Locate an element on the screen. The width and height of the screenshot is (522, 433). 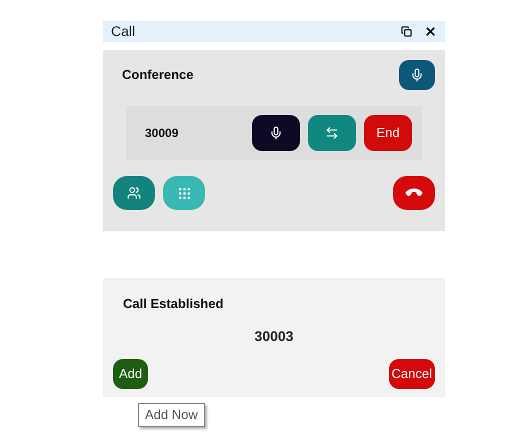
window-title: Call is located at coordinates (123, 31).